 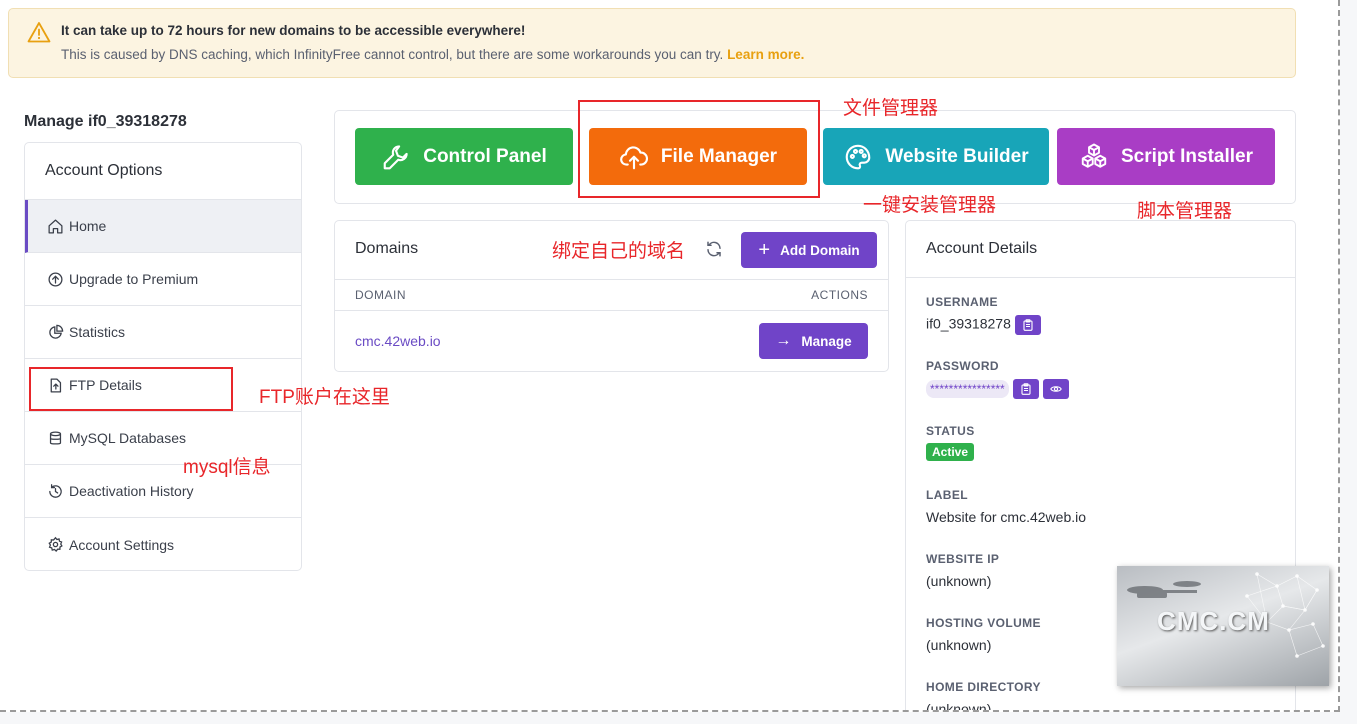 What do you see at coordinates (699, 149) in the screenshot?
I see `file-manager-highlight-box` at bounding box center [699, 149].